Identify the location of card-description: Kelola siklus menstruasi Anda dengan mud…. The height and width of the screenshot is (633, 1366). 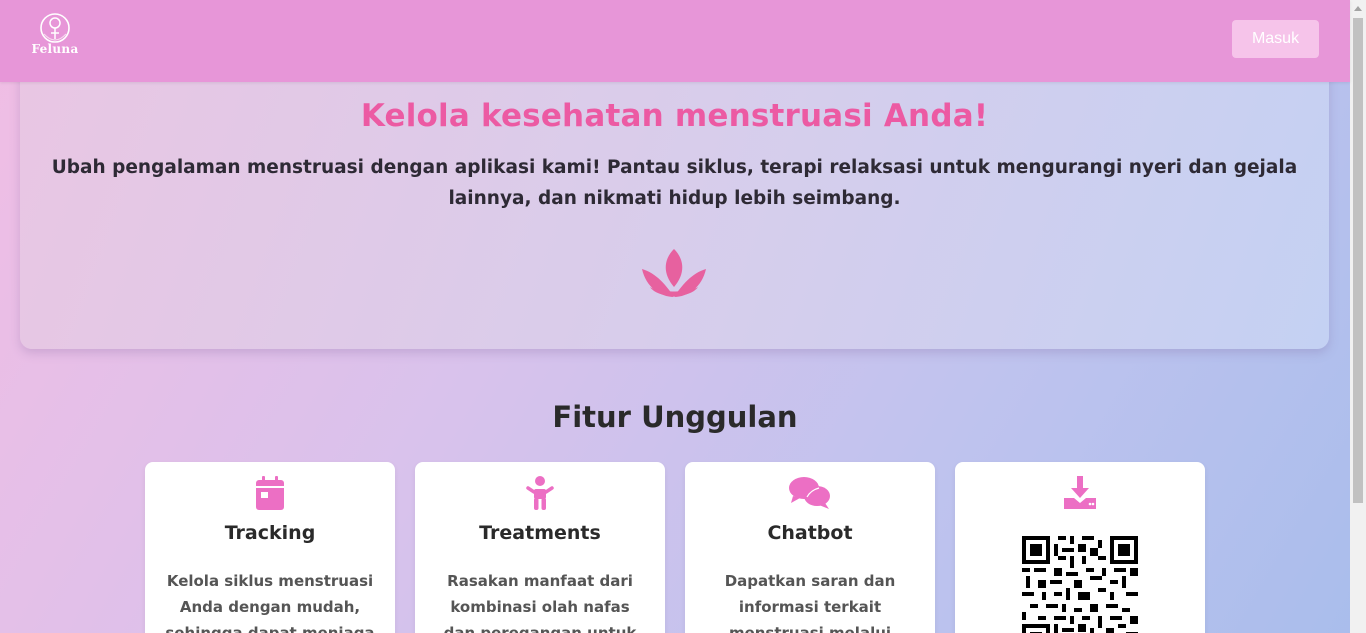
(270, 602).